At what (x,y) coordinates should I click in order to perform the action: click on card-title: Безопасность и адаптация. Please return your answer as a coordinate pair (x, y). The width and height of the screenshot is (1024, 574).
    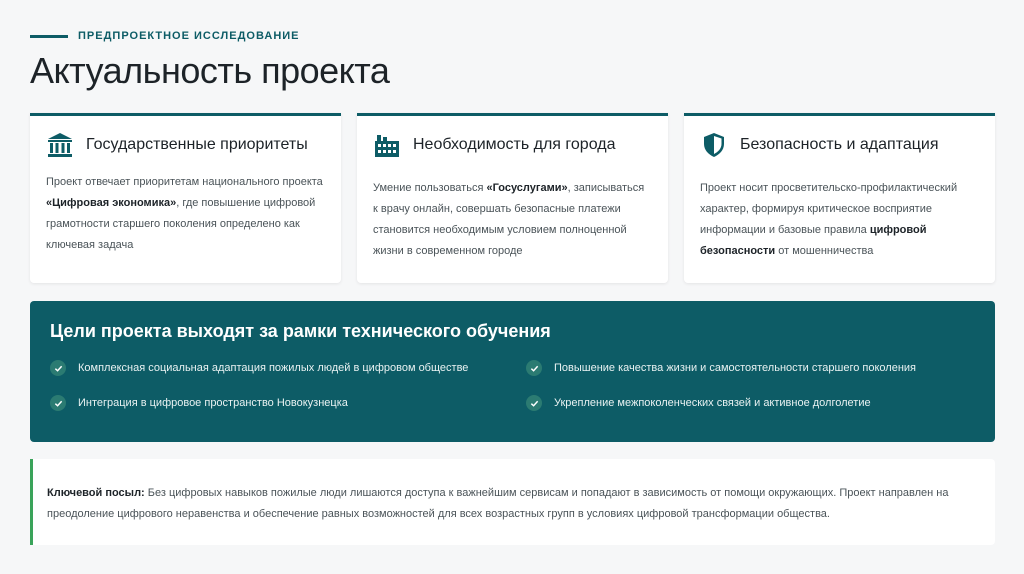
    Looking at the image, I should click on (839, 144).